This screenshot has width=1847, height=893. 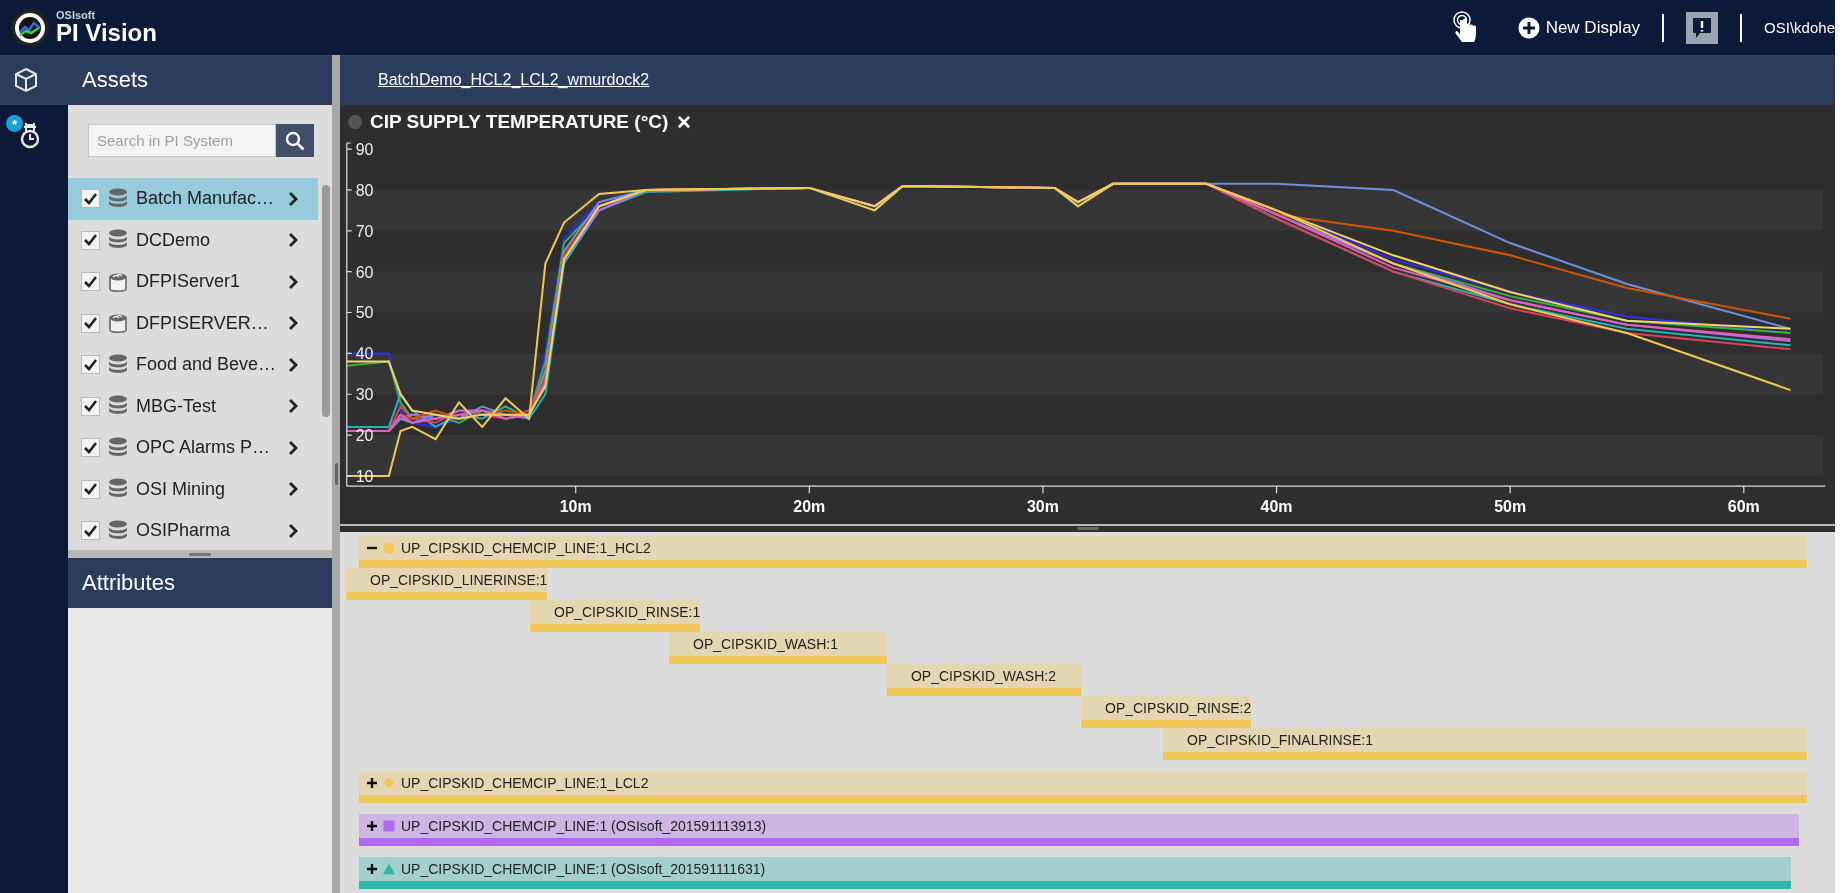 What do you see at coordinates (1464, 27) in the screenshot?
I see `touch-icon` at bounding box center [1464, 27].